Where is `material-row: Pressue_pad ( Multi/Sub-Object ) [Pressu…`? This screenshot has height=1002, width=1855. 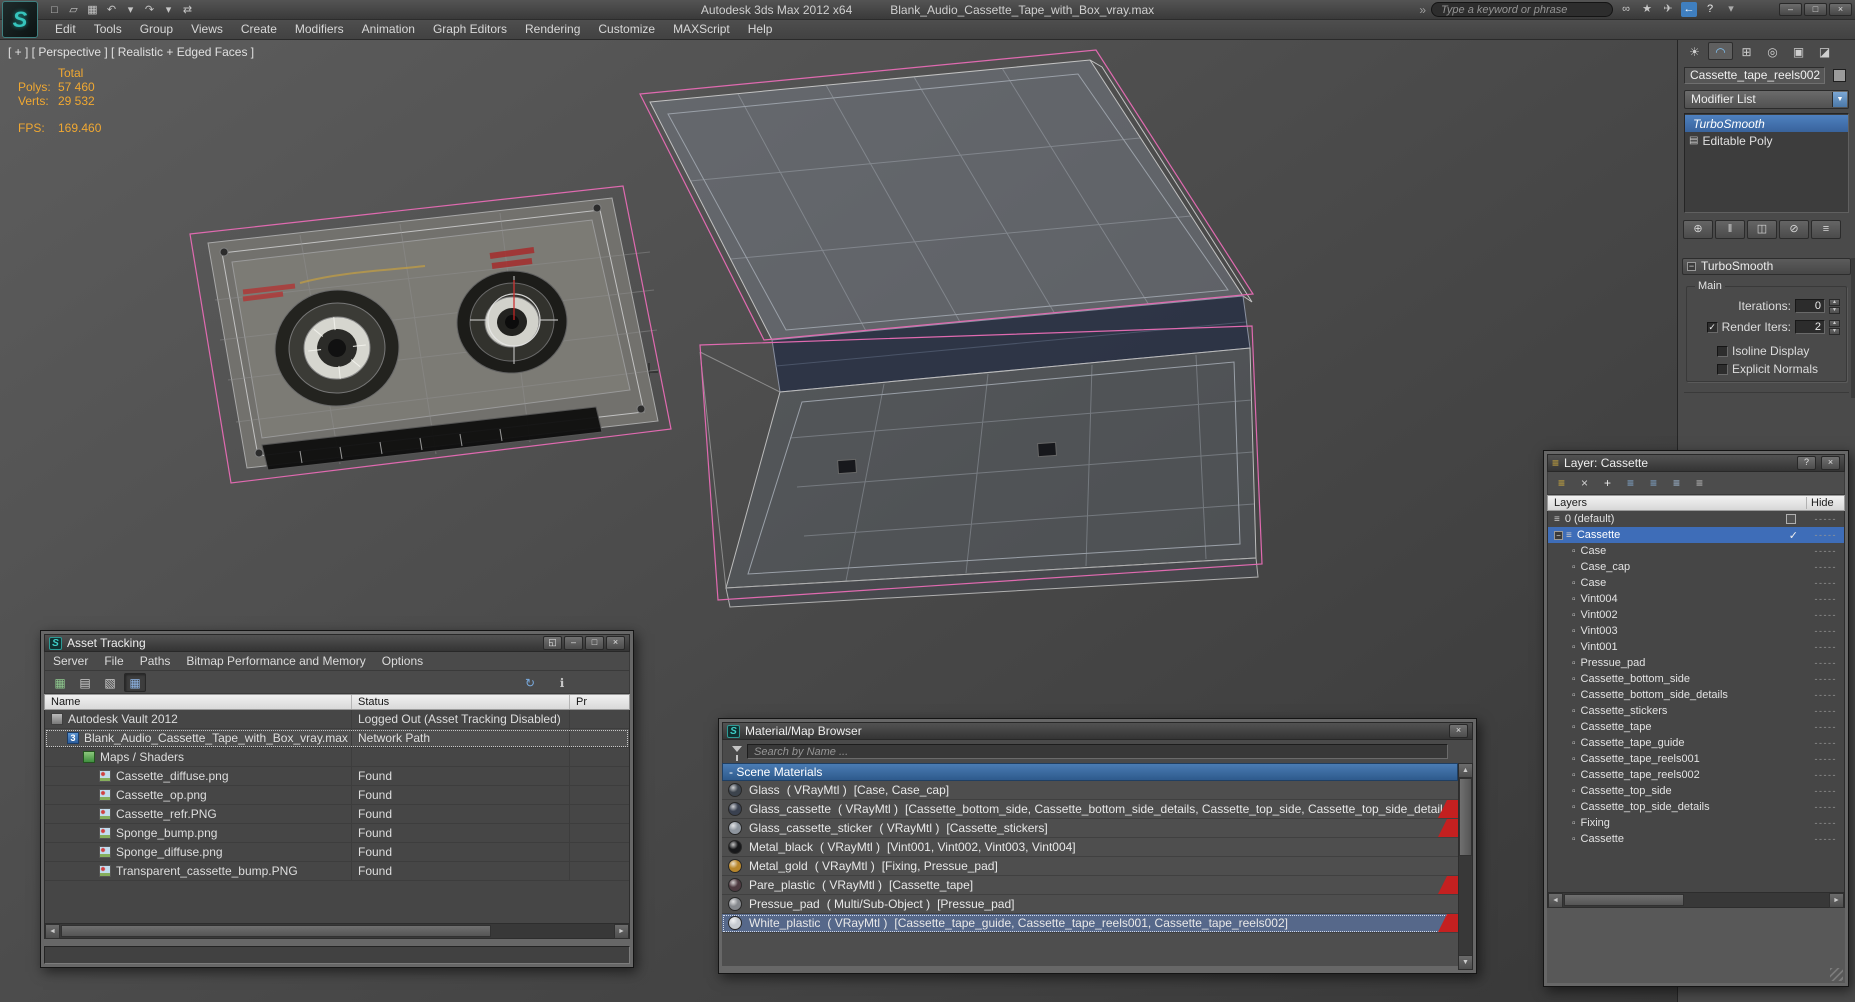
material-row: Pressue_pad ( Multi/Sub-Object ) [Pressu… is located at coordinates (1090, 904).